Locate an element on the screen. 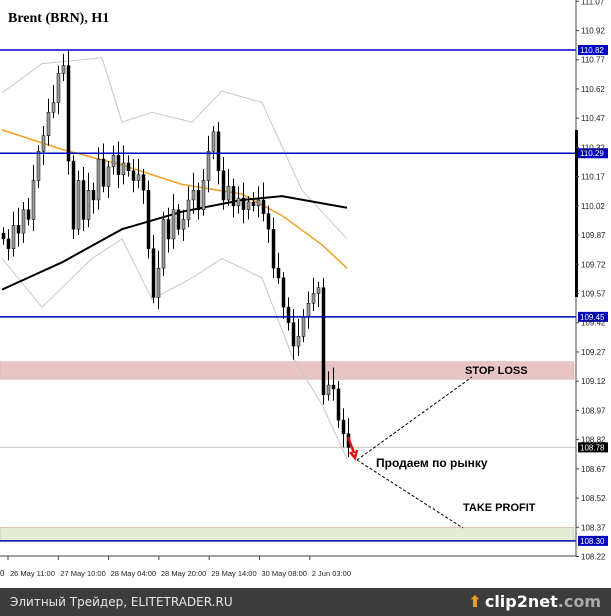 The width and height of the screenshot is (611, 616). chart-title: Brent (BRN), H1 is located at coordinates (58, 18).